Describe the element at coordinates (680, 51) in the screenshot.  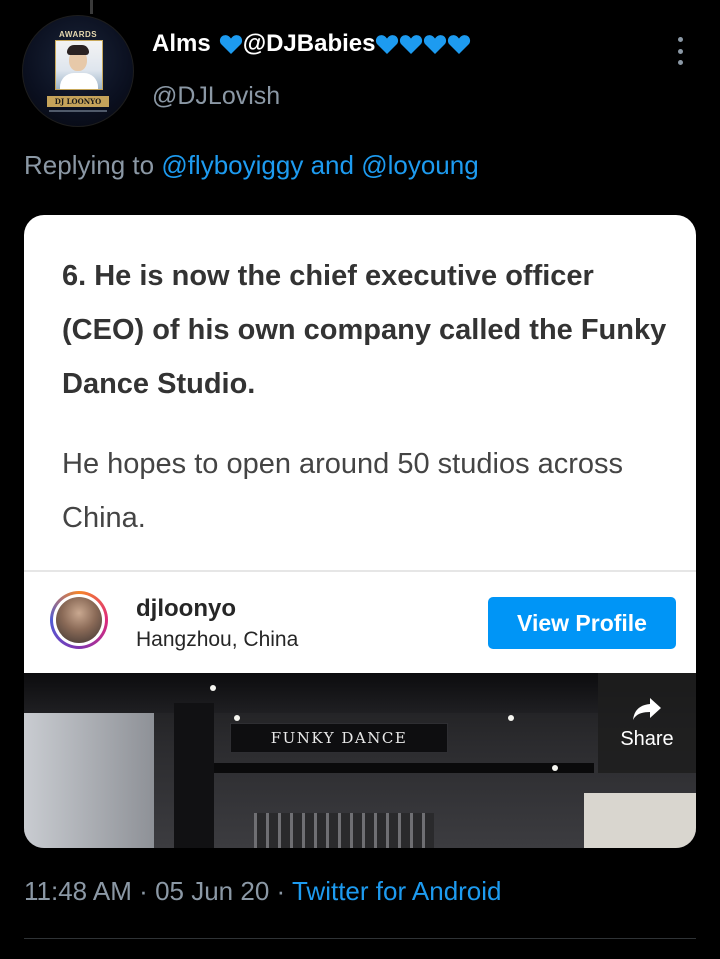
I see `more-vertical-icon` at that location.